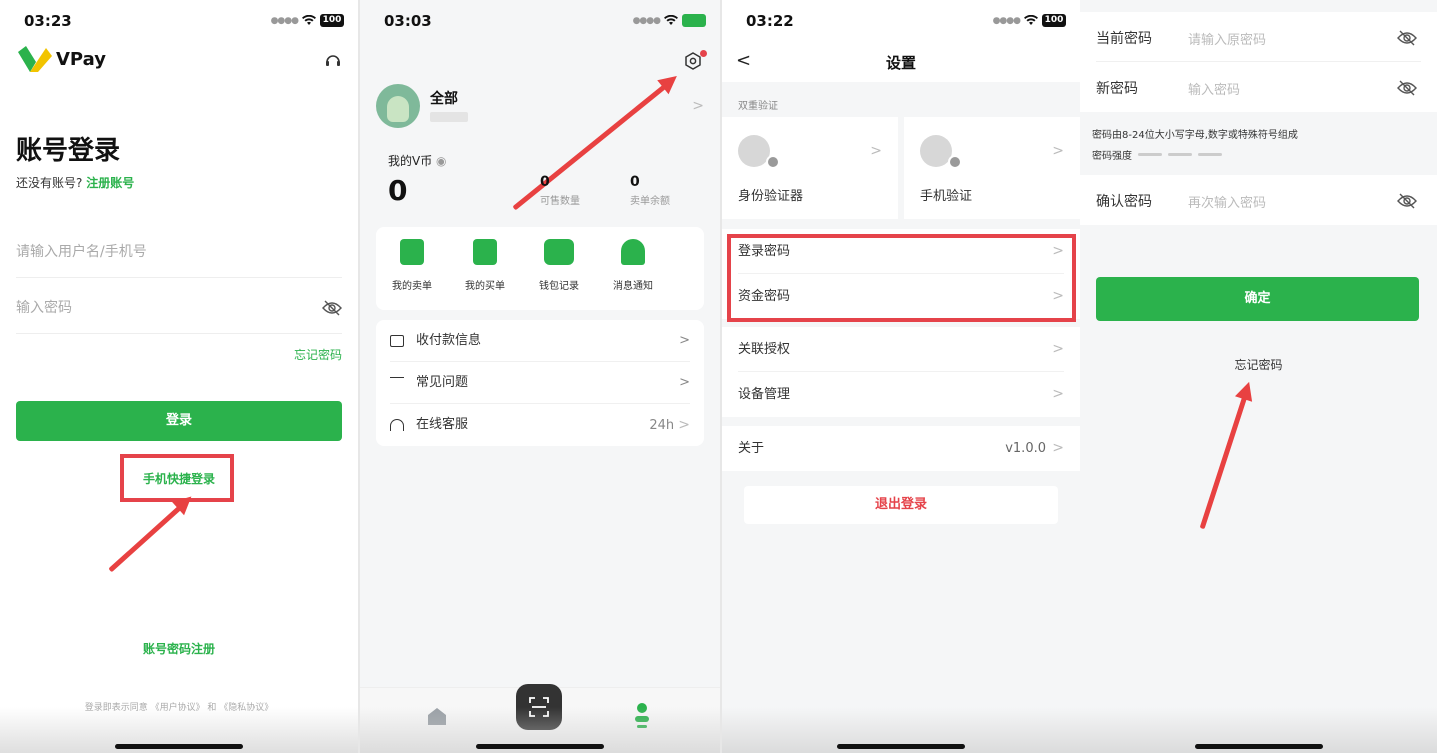 This screenshot has width=1437, height=753. What do you see at coordinates (559, 286) in the screenshot?
I see `quick-action-label: 钱包记录` at bounding box center [559, 286].